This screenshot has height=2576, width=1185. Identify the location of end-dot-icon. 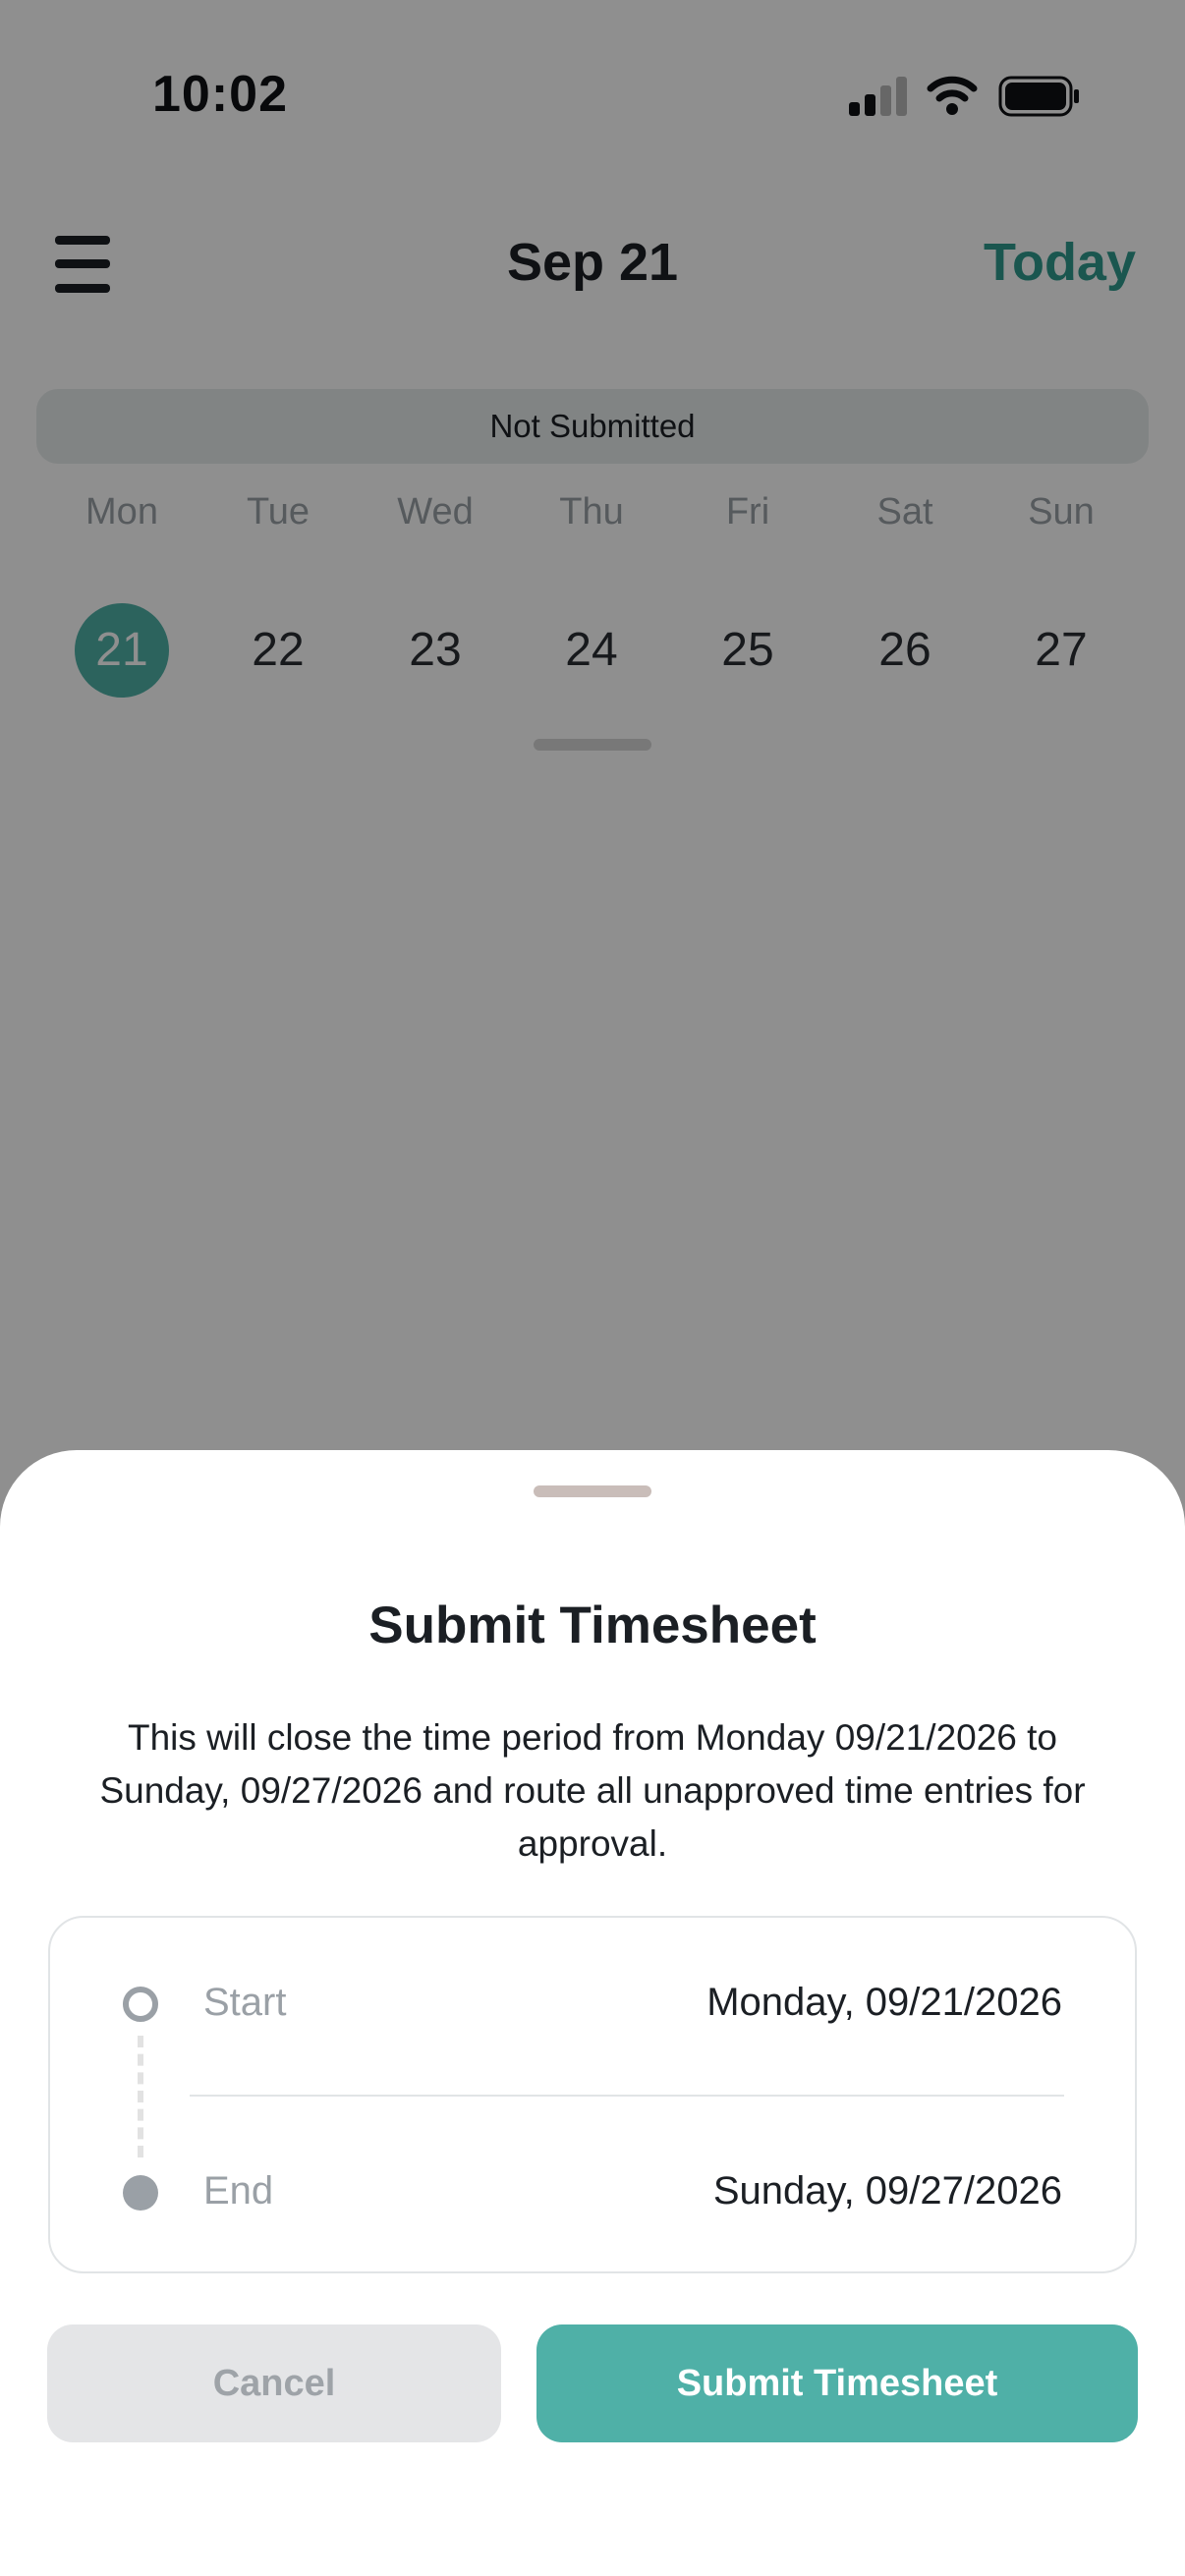
(140, 2193).